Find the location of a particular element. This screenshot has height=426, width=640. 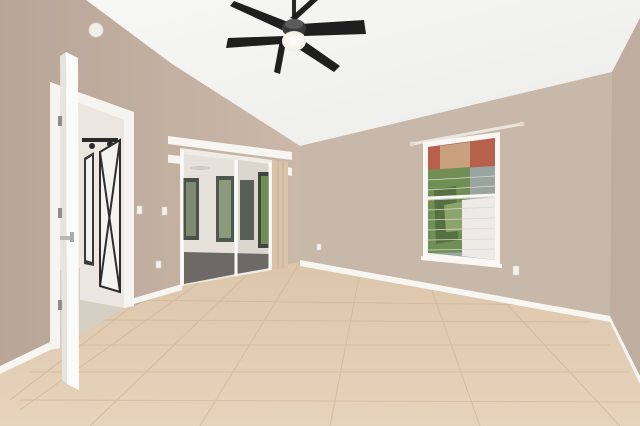

smoke-detector is located at coordinates (96, 30).